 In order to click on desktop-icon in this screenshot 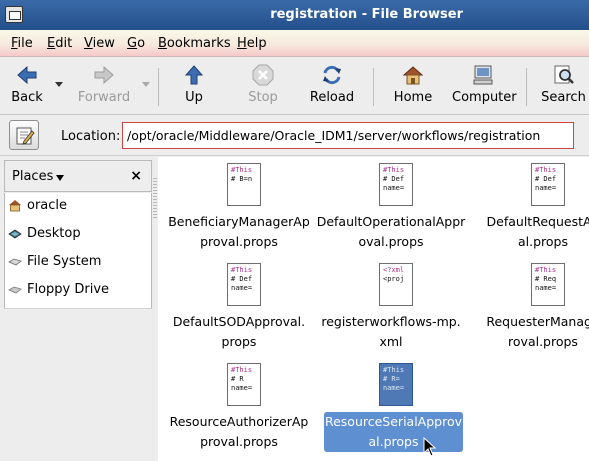, I will do `click(15, 234)`.